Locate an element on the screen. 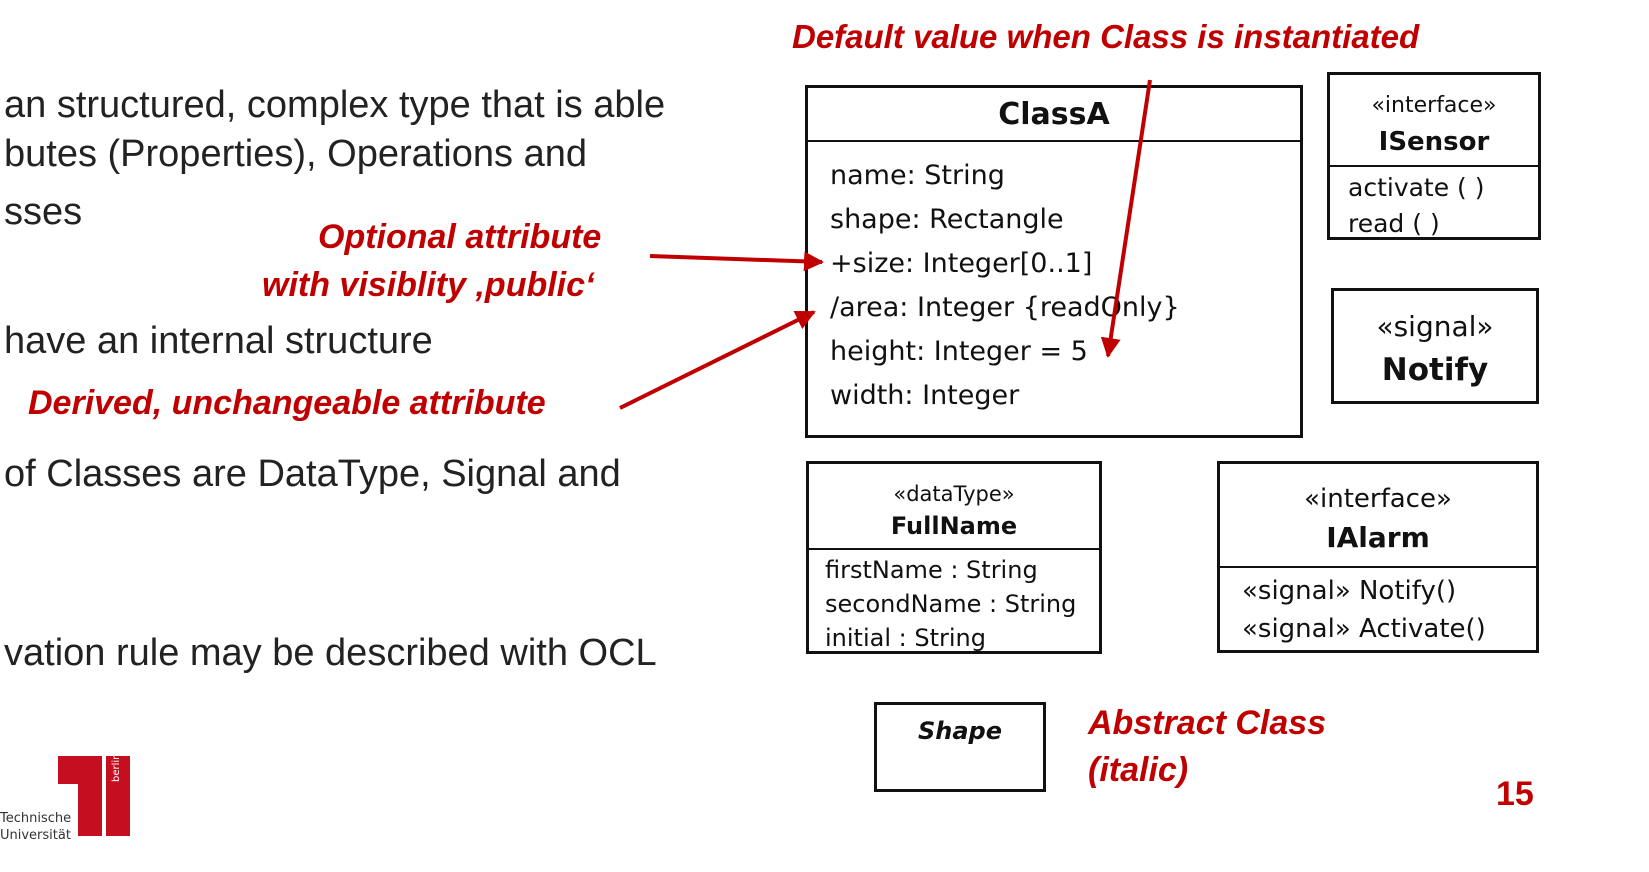  annotation-default-value: Default value when Class is instantiated is located at coordinates (1106, 36).